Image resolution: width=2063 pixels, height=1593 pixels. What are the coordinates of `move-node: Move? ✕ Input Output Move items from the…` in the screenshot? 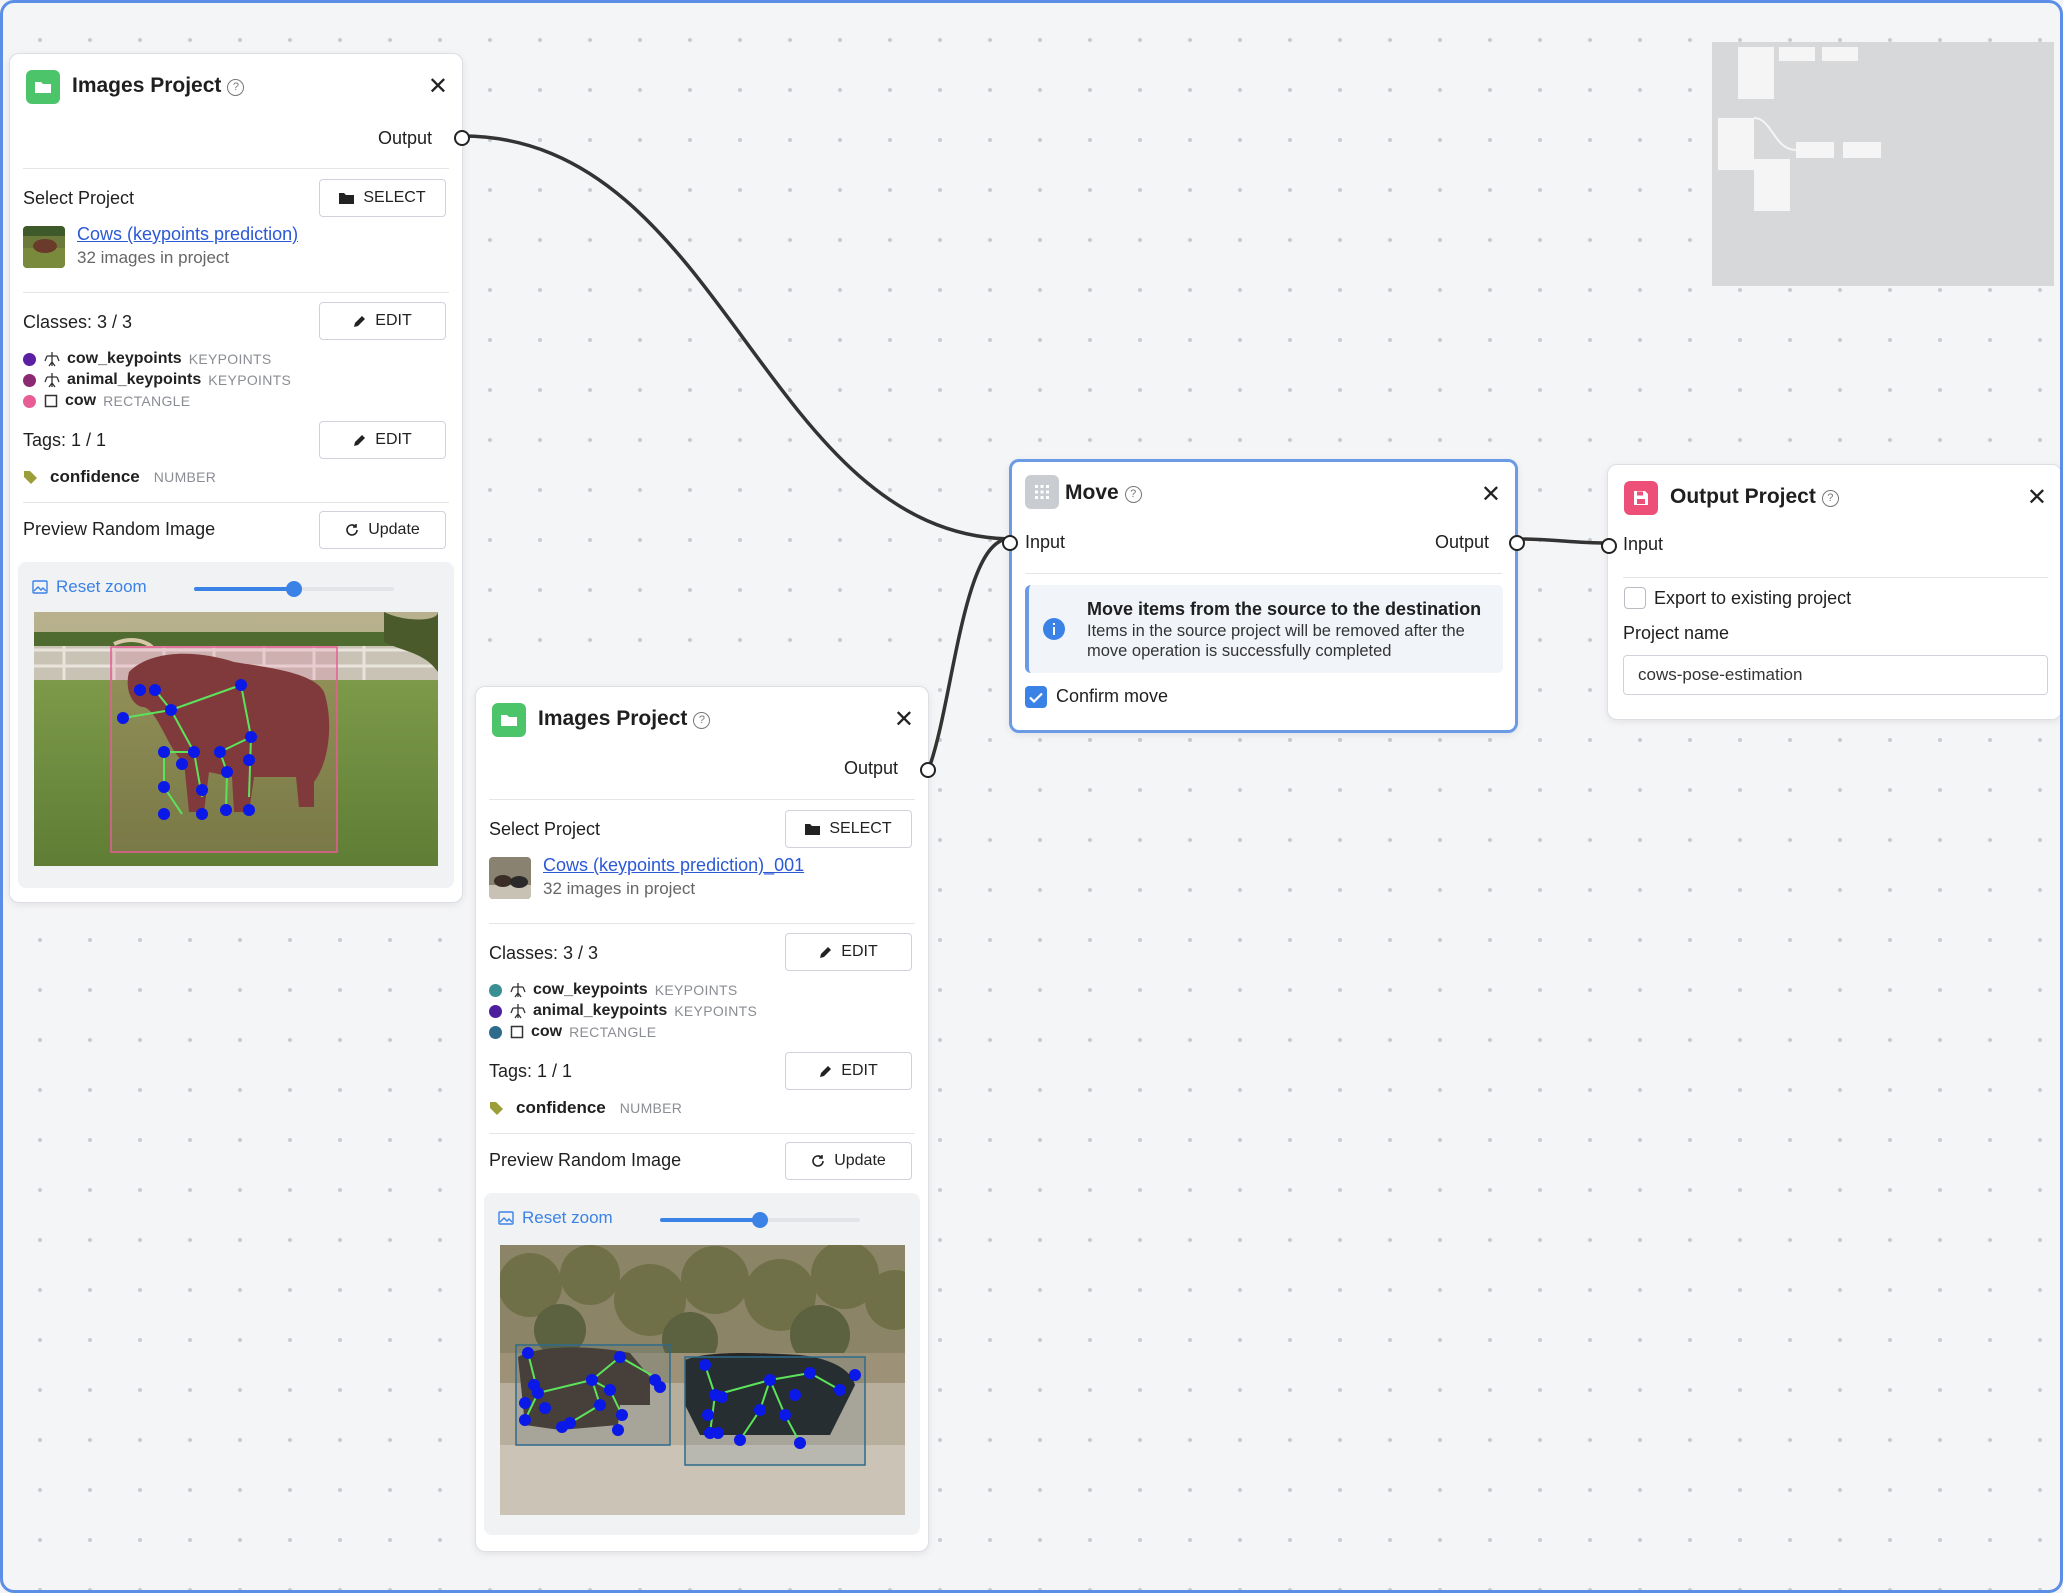 It's located at (1263, 596).